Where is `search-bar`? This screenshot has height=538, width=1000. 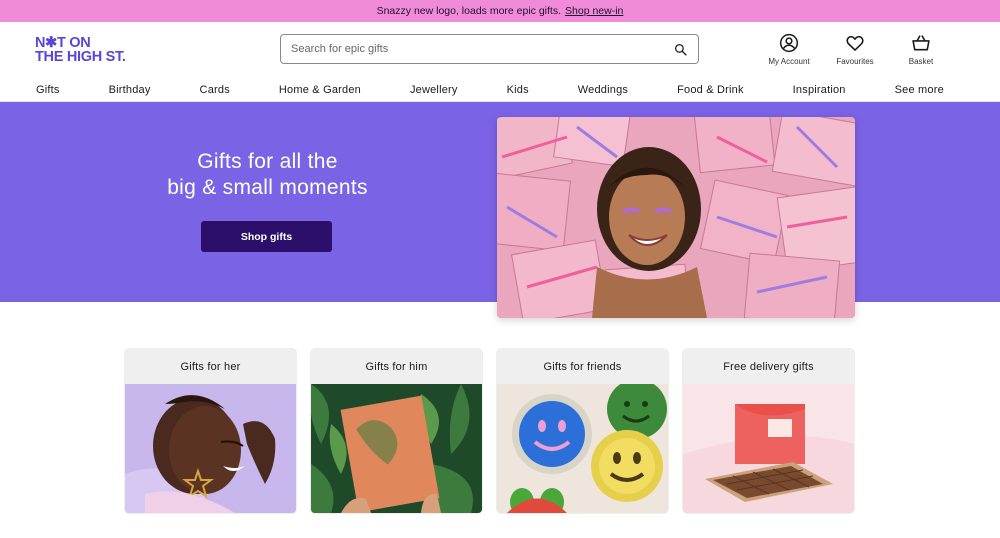
search-bar is located at coordinates (489, 49).